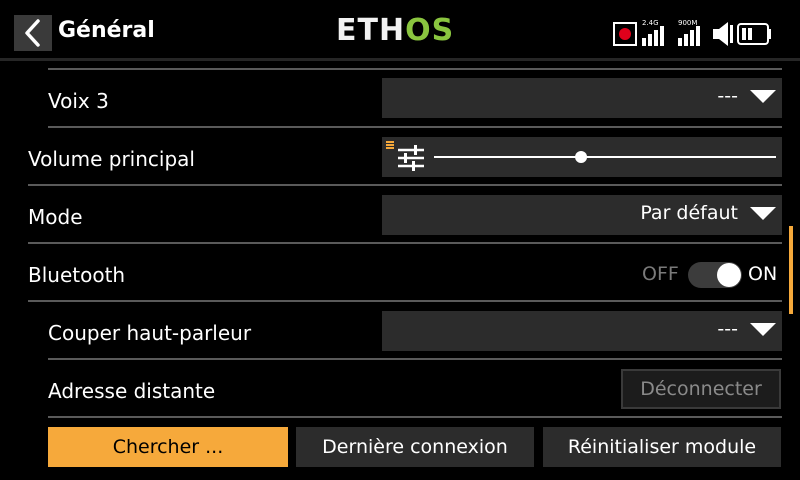  I want to click on sliders-icon, so click(411, 158).